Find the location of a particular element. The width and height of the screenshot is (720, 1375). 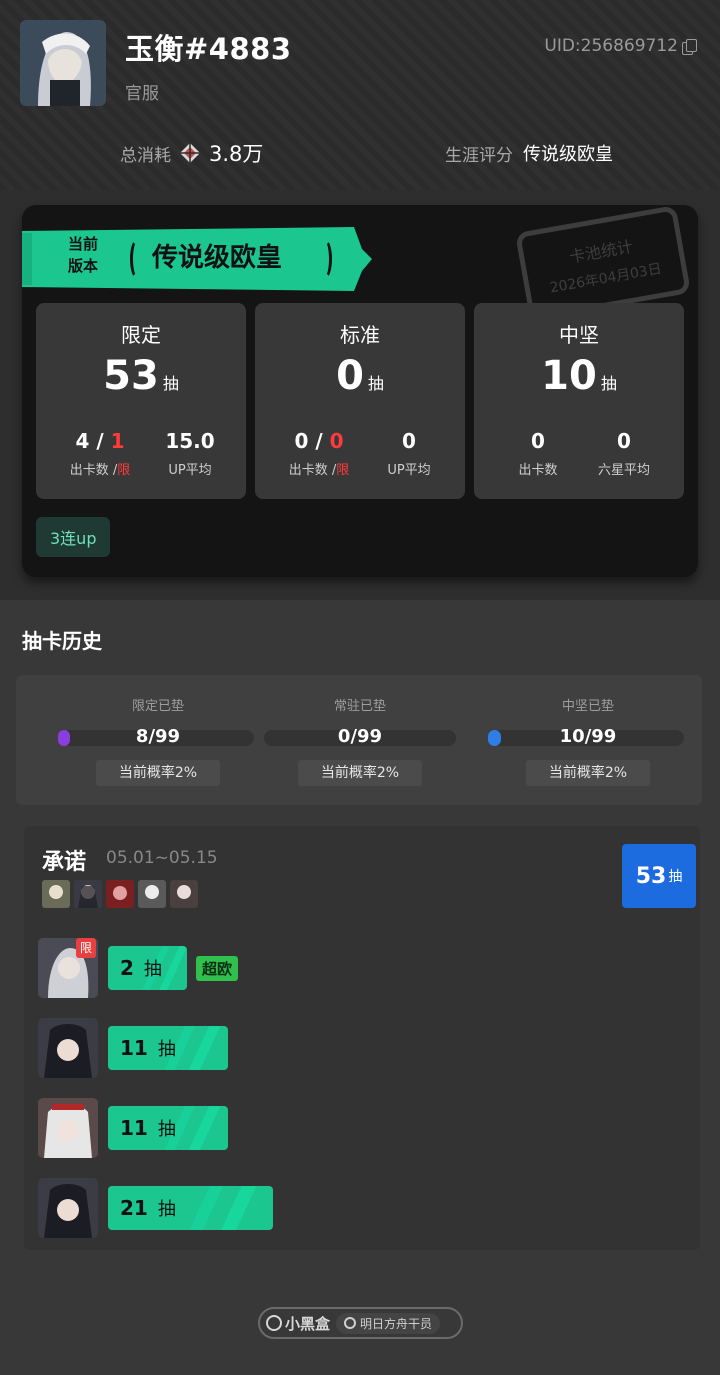

pull-count: 11 is located at coordinates (134, 1128).